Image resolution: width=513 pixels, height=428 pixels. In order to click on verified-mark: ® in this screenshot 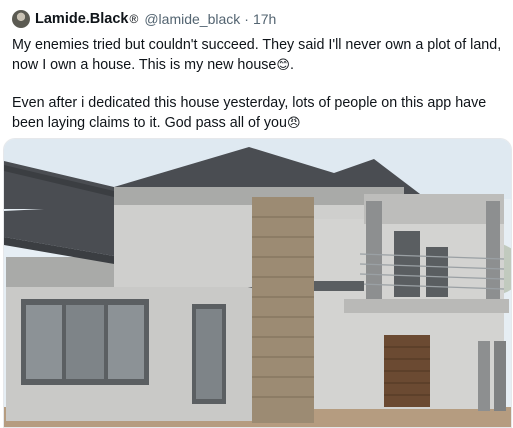, I will do `click(134, 19)`.